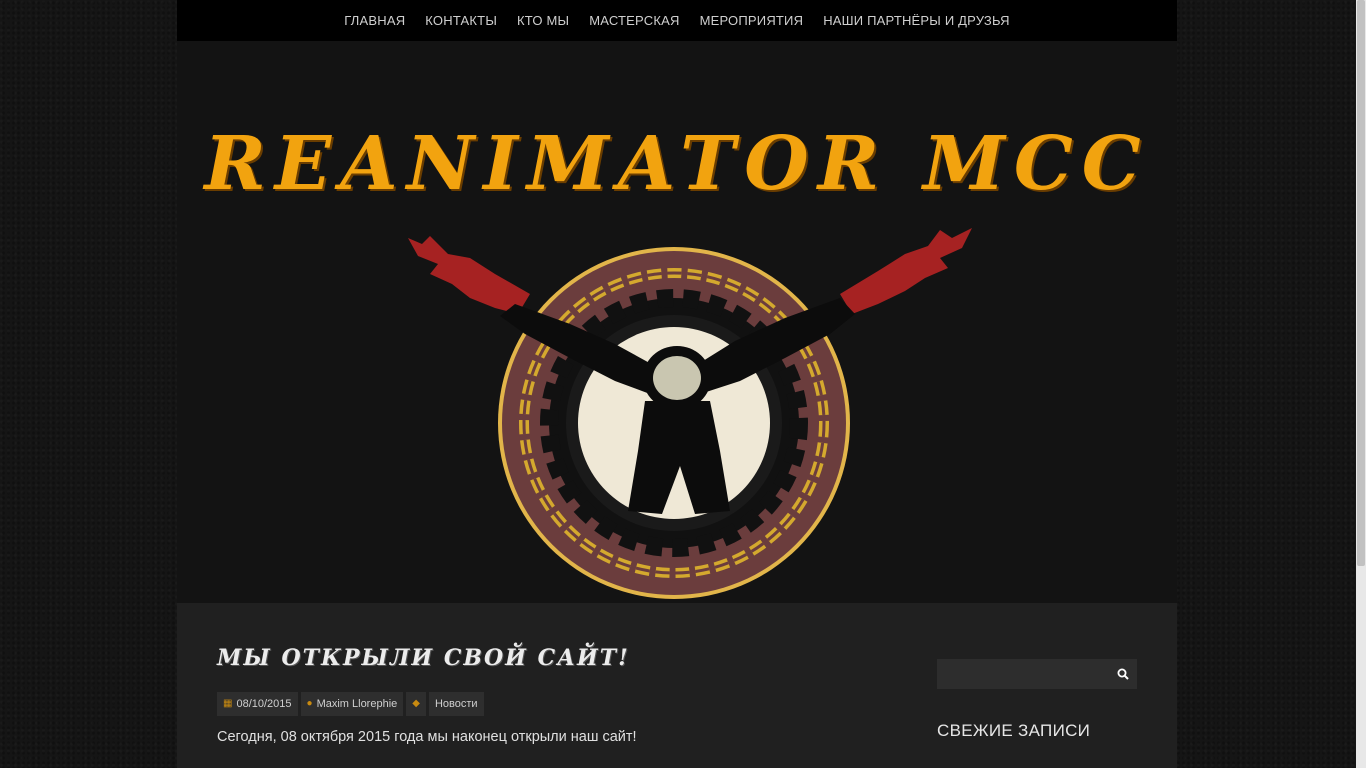  I want to click on scrollbar-thumb, so click(1361, 283).